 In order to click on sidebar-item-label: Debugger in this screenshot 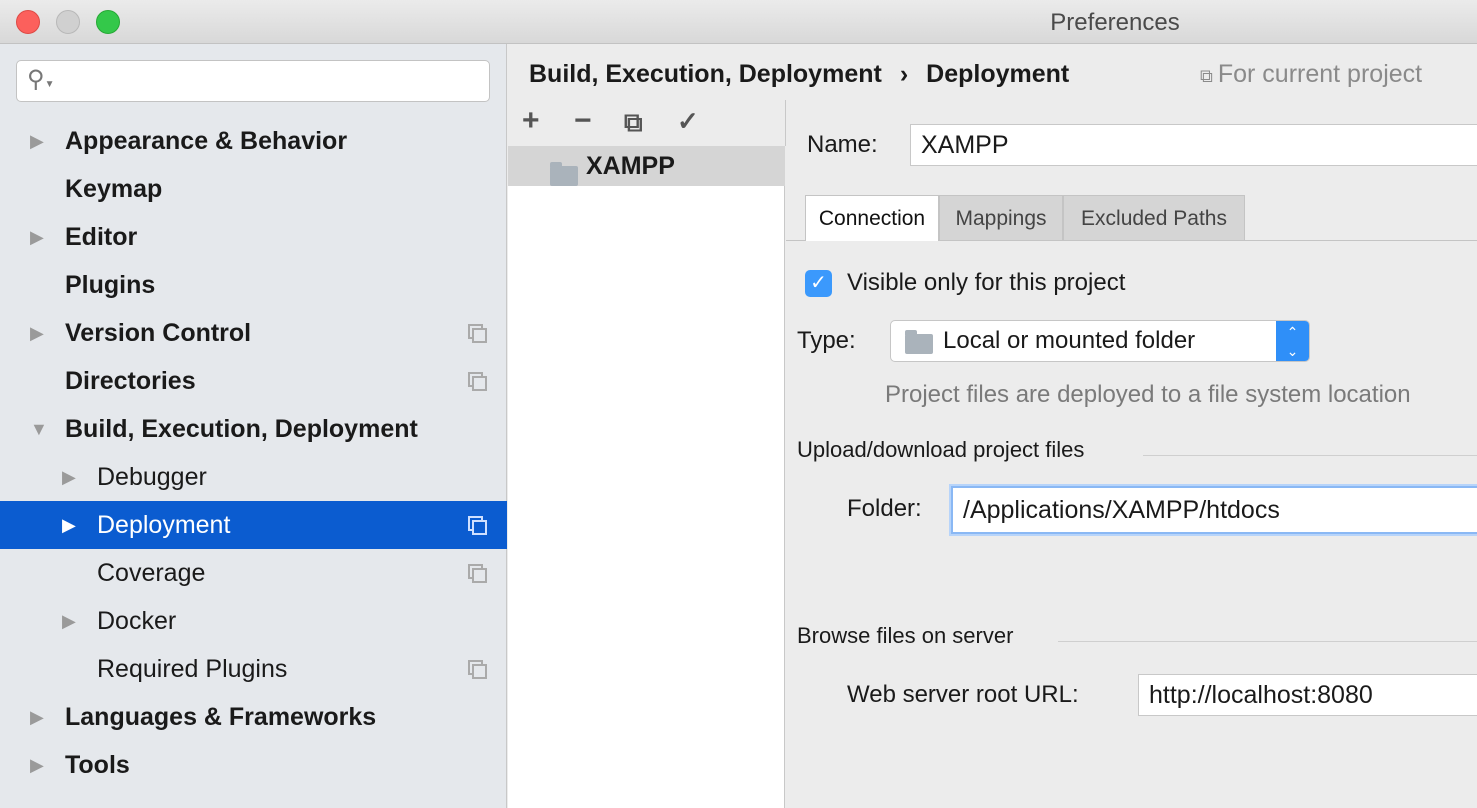, I will do `click(152, 477)`.